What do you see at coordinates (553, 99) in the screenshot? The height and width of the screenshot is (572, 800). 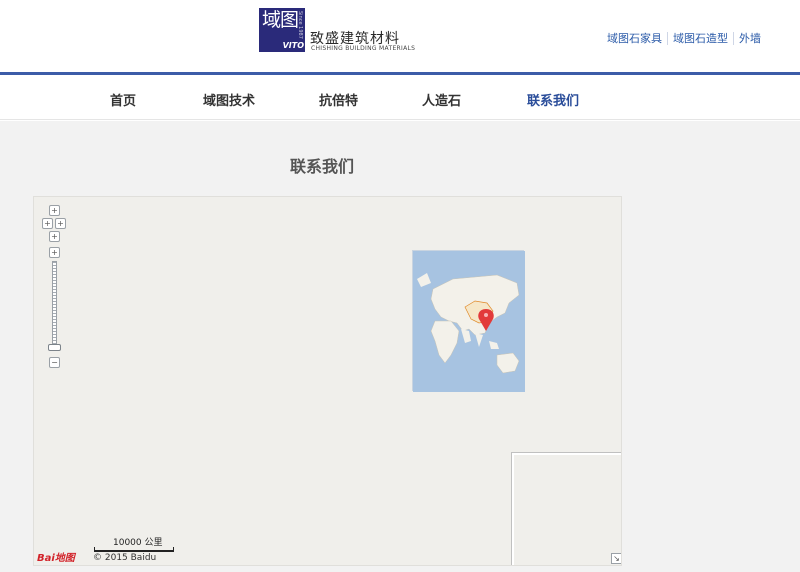 I see `nav-item-contact: 联系我们` at bounding box center [553, 99].